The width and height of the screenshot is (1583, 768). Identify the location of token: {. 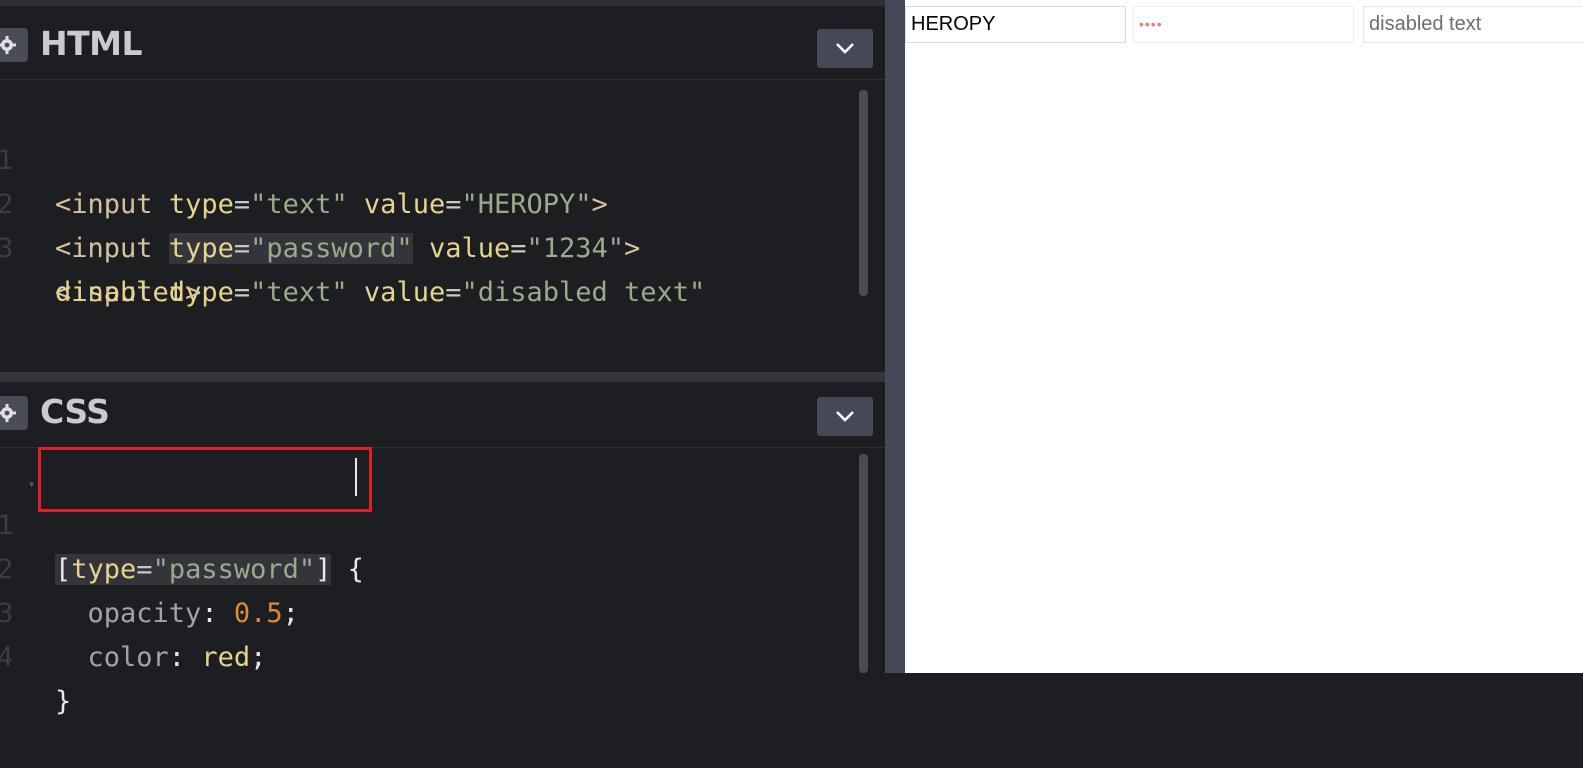
(355, 569).